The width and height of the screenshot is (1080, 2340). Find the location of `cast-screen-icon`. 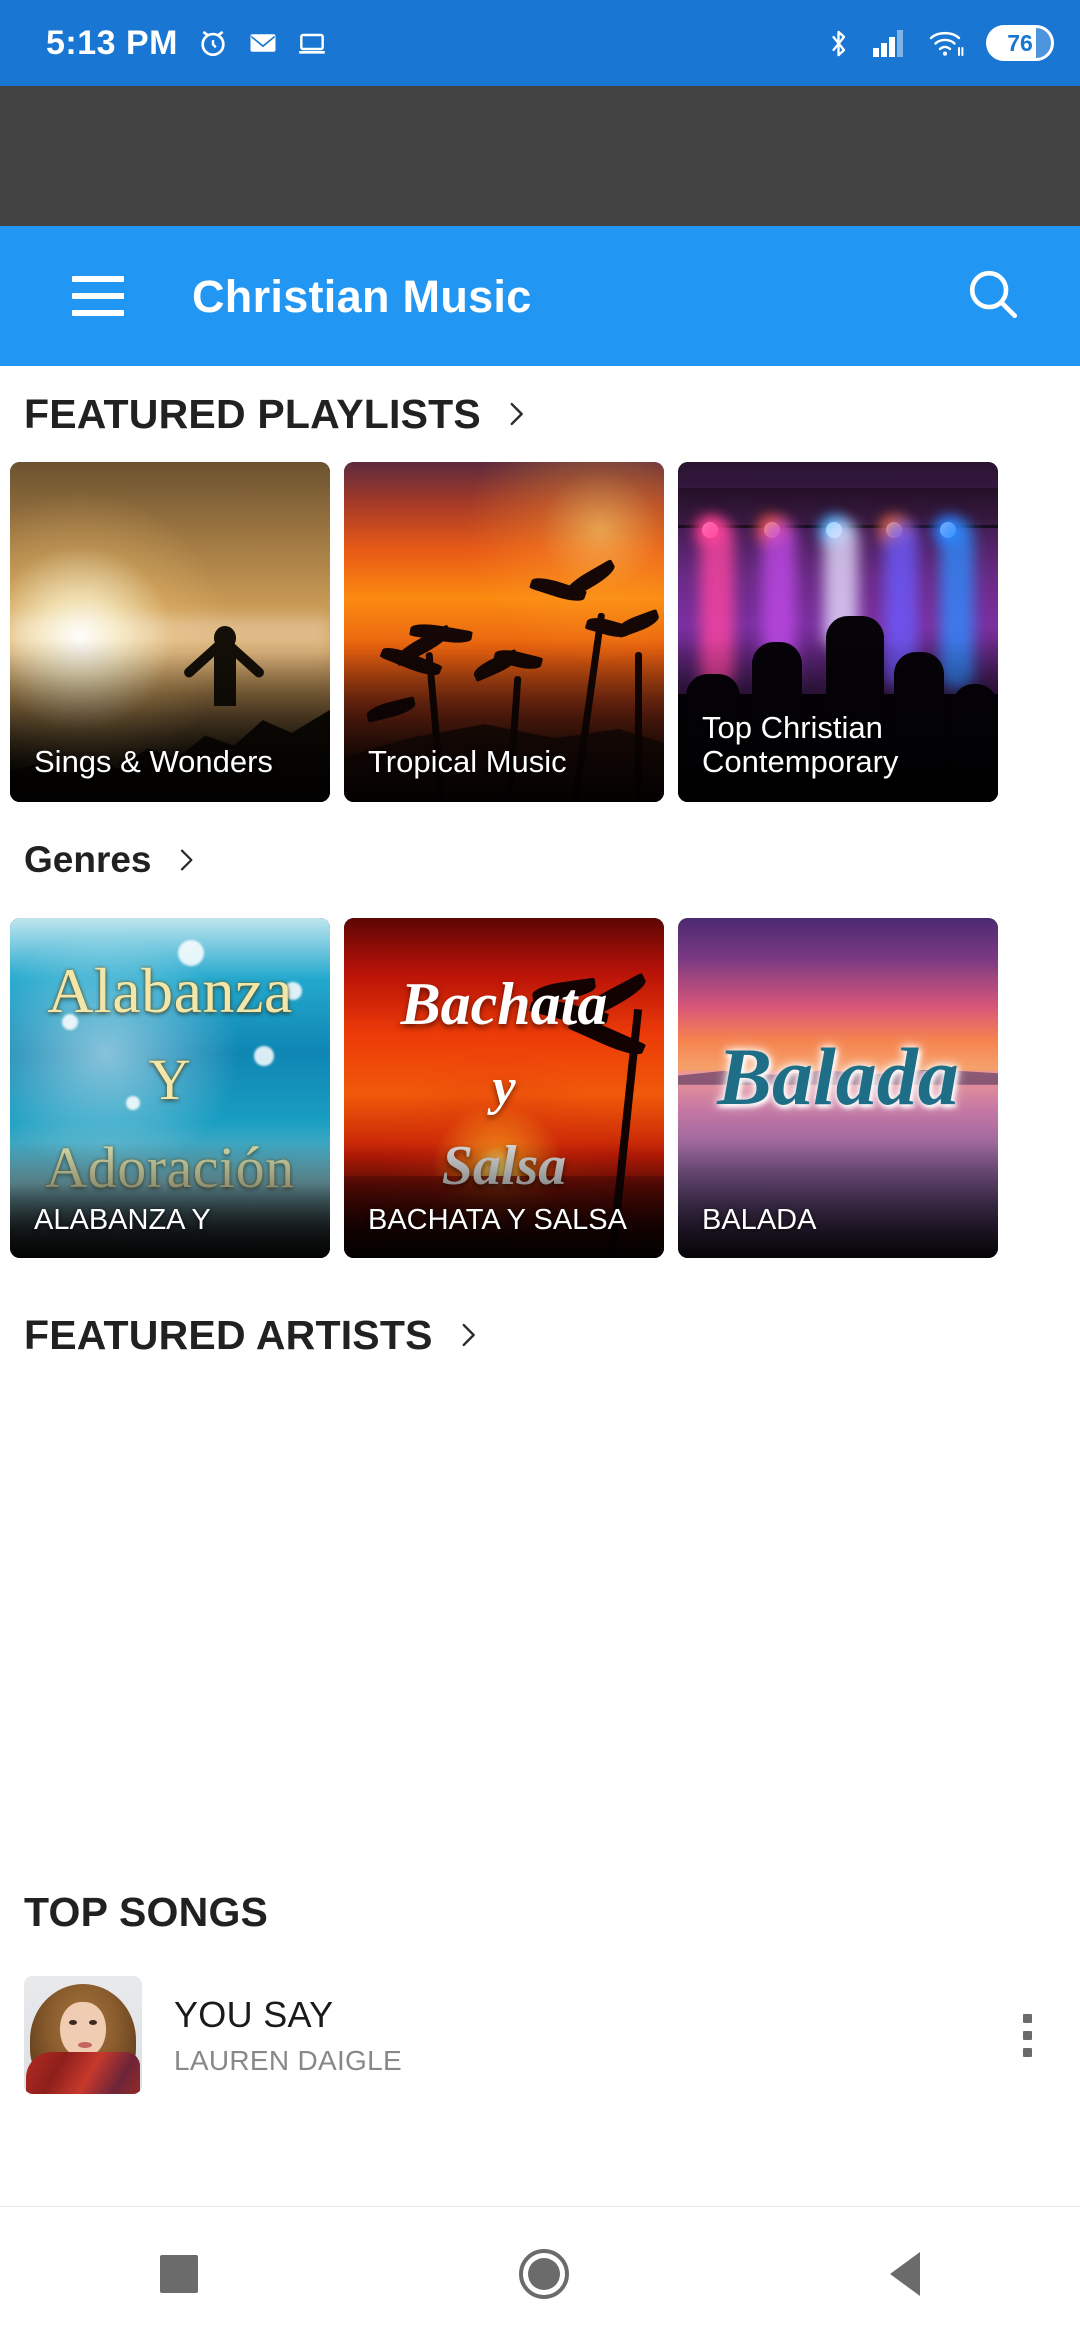

cast-screen-icon is located at coordinates (312, 43).